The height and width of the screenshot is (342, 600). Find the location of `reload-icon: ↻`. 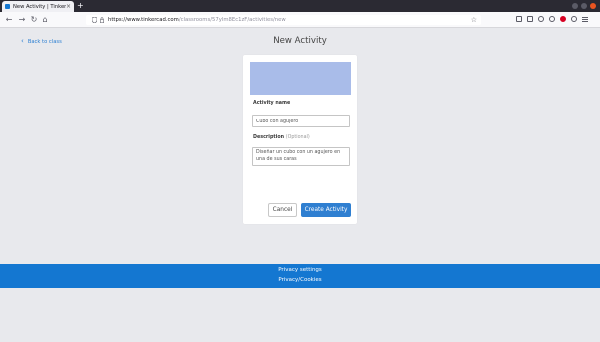

reload-icon: ↻ is located at coordinates (34, 20).